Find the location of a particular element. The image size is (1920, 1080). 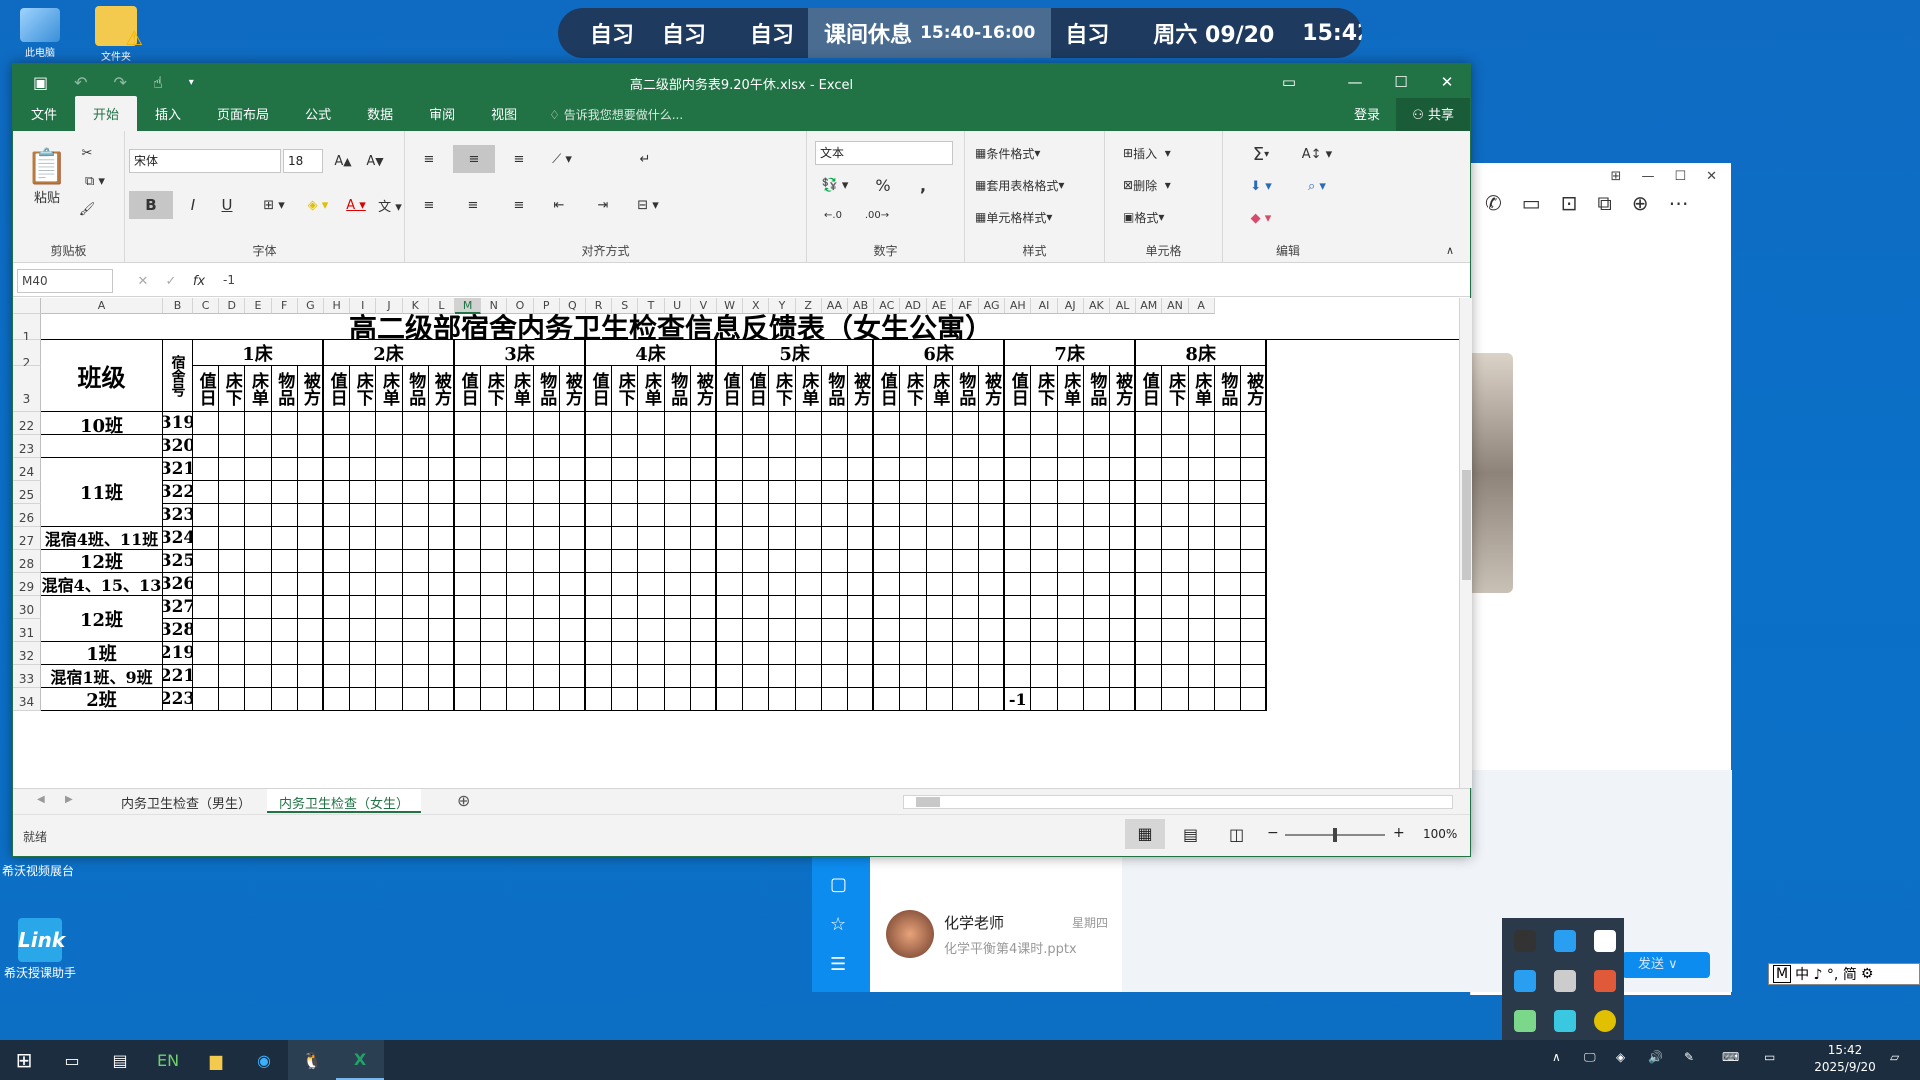

desktop-icon-this-pc: 此电脑 is located at coordinates (40, 33).